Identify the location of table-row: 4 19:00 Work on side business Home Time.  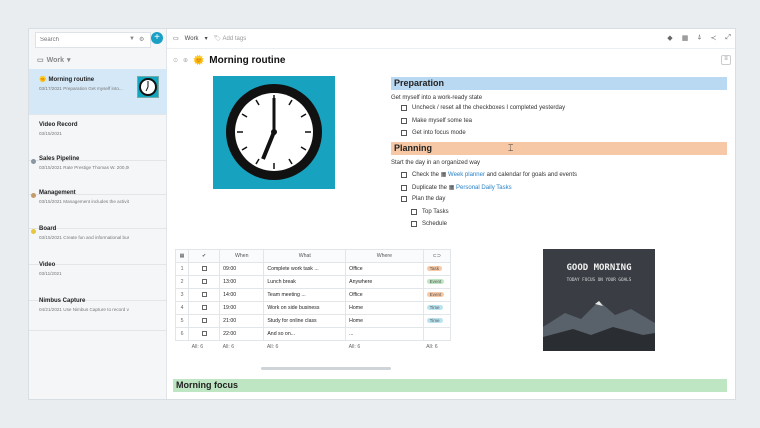
(313, 308).